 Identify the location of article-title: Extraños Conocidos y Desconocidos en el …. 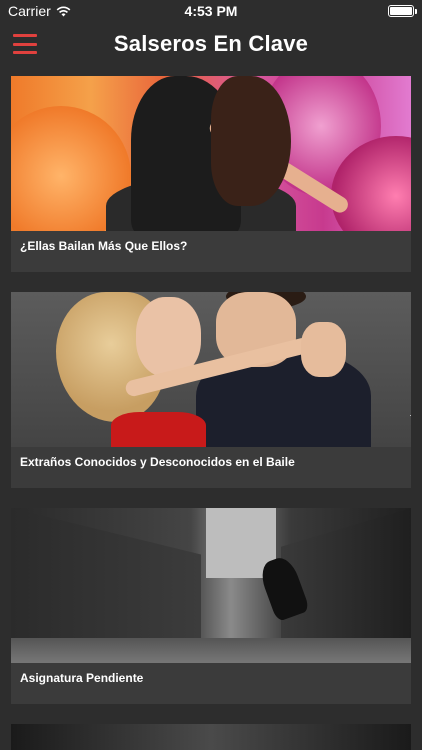
(211, 467).